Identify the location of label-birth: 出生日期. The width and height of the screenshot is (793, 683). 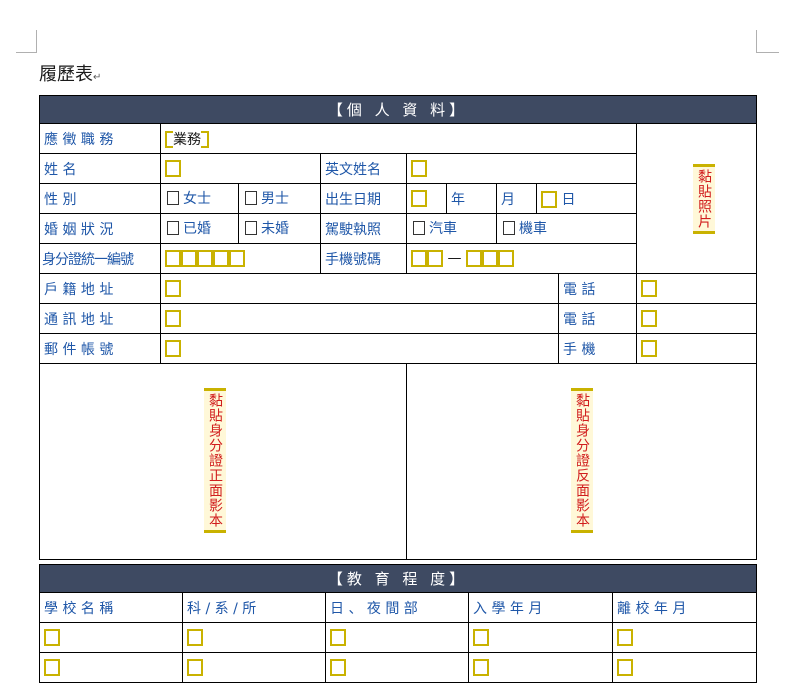
(363, 198).